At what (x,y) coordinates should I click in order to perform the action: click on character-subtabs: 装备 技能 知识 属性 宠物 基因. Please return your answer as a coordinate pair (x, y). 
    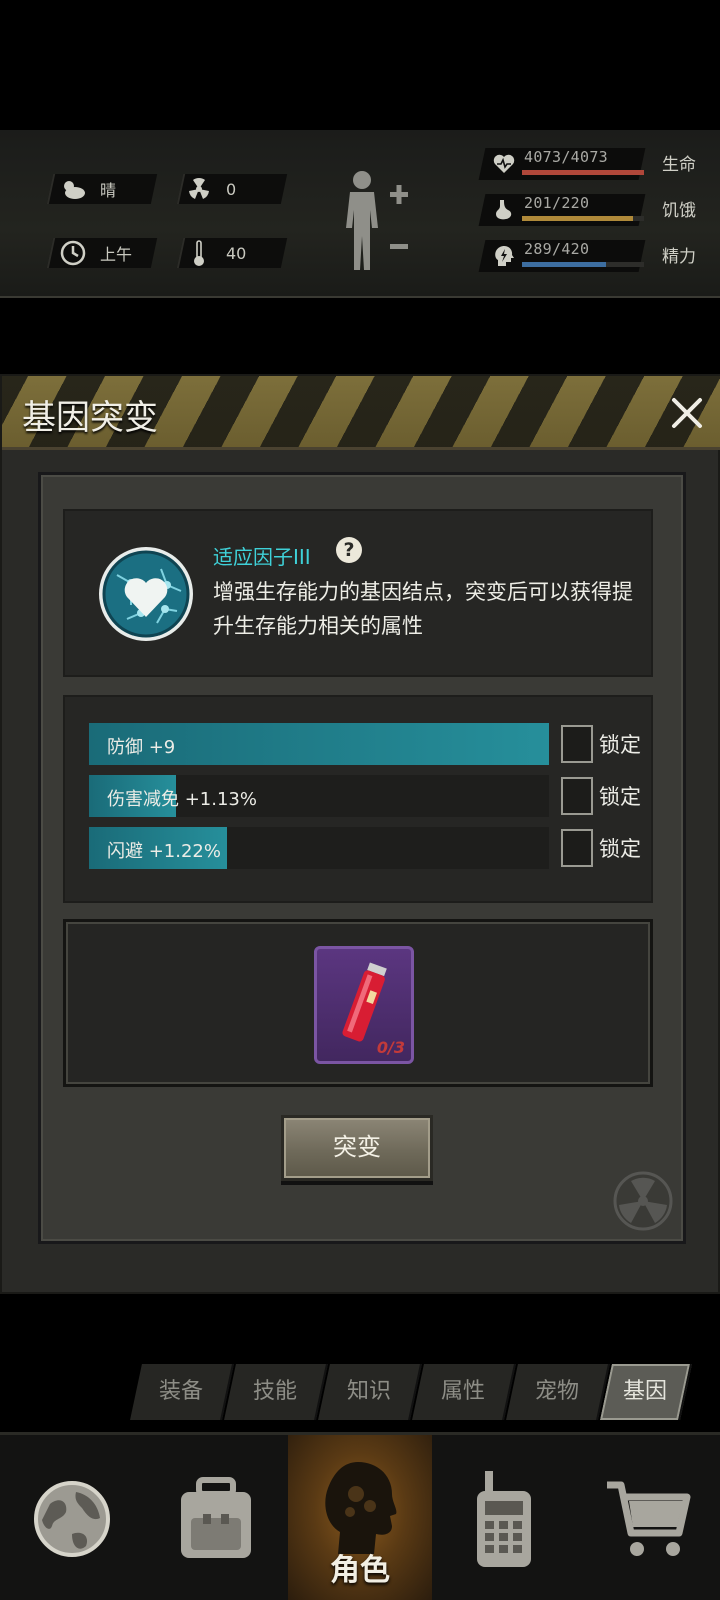
    Looking at the image, I should click on (420, 1392).